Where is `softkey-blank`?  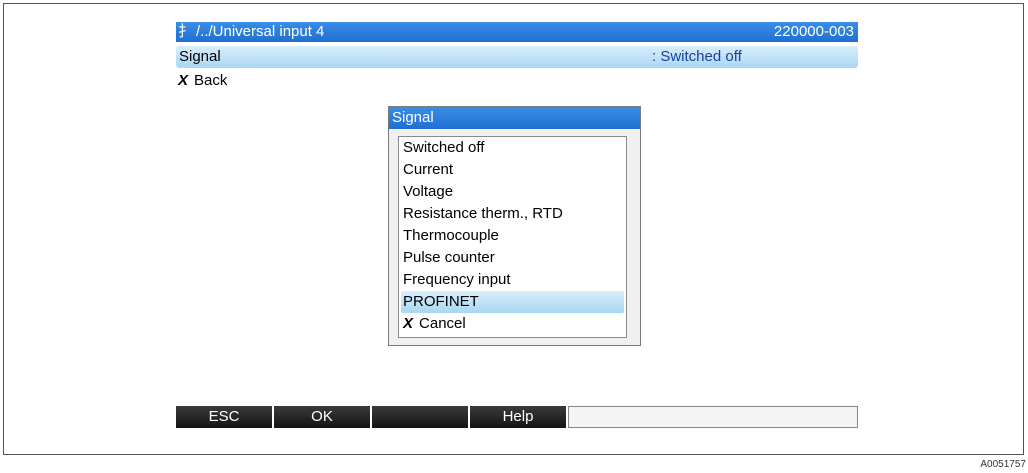 softkey-blank is located at coordinates (421, 417).